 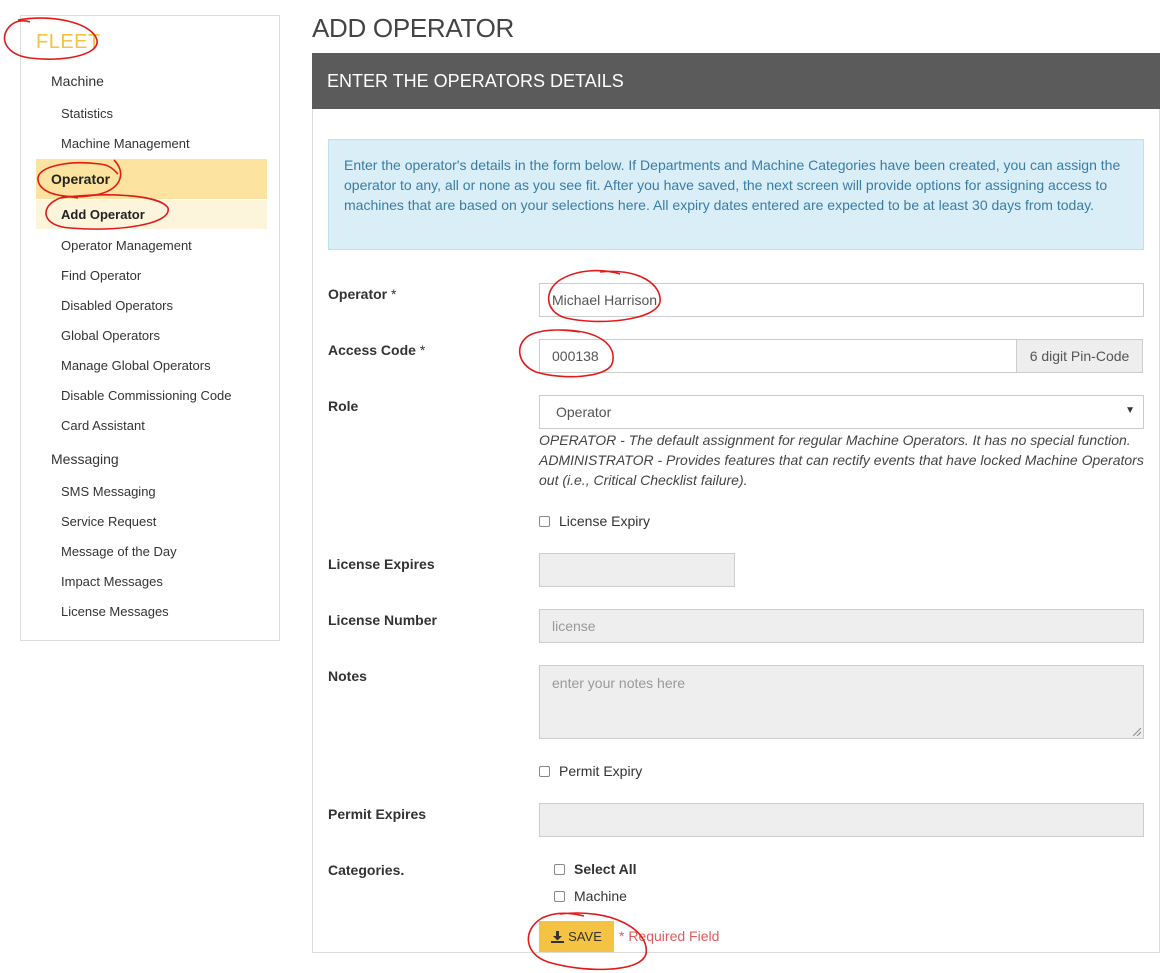 I want to click on category-machine-label: Machine, so click(x=600, y=896).